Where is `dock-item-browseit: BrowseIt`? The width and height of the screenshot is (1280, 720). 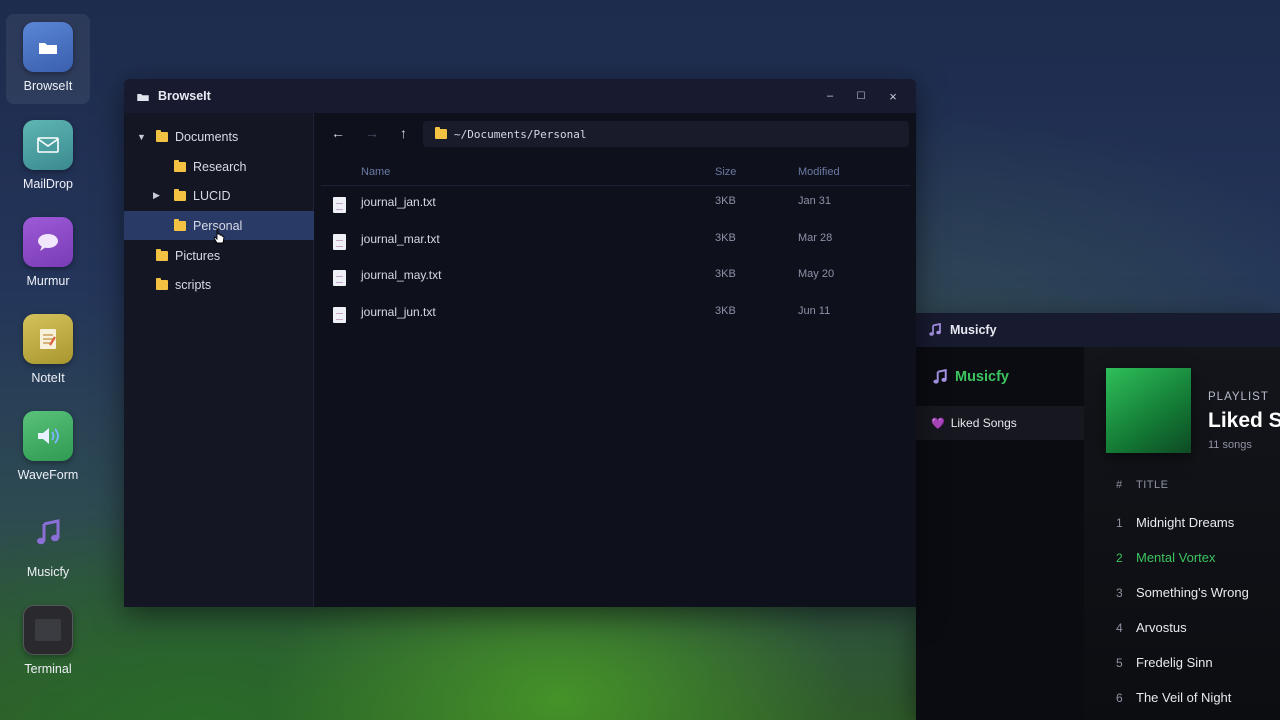 dock-item-browseit: BrowseIt is located at coordinates (48, 59).